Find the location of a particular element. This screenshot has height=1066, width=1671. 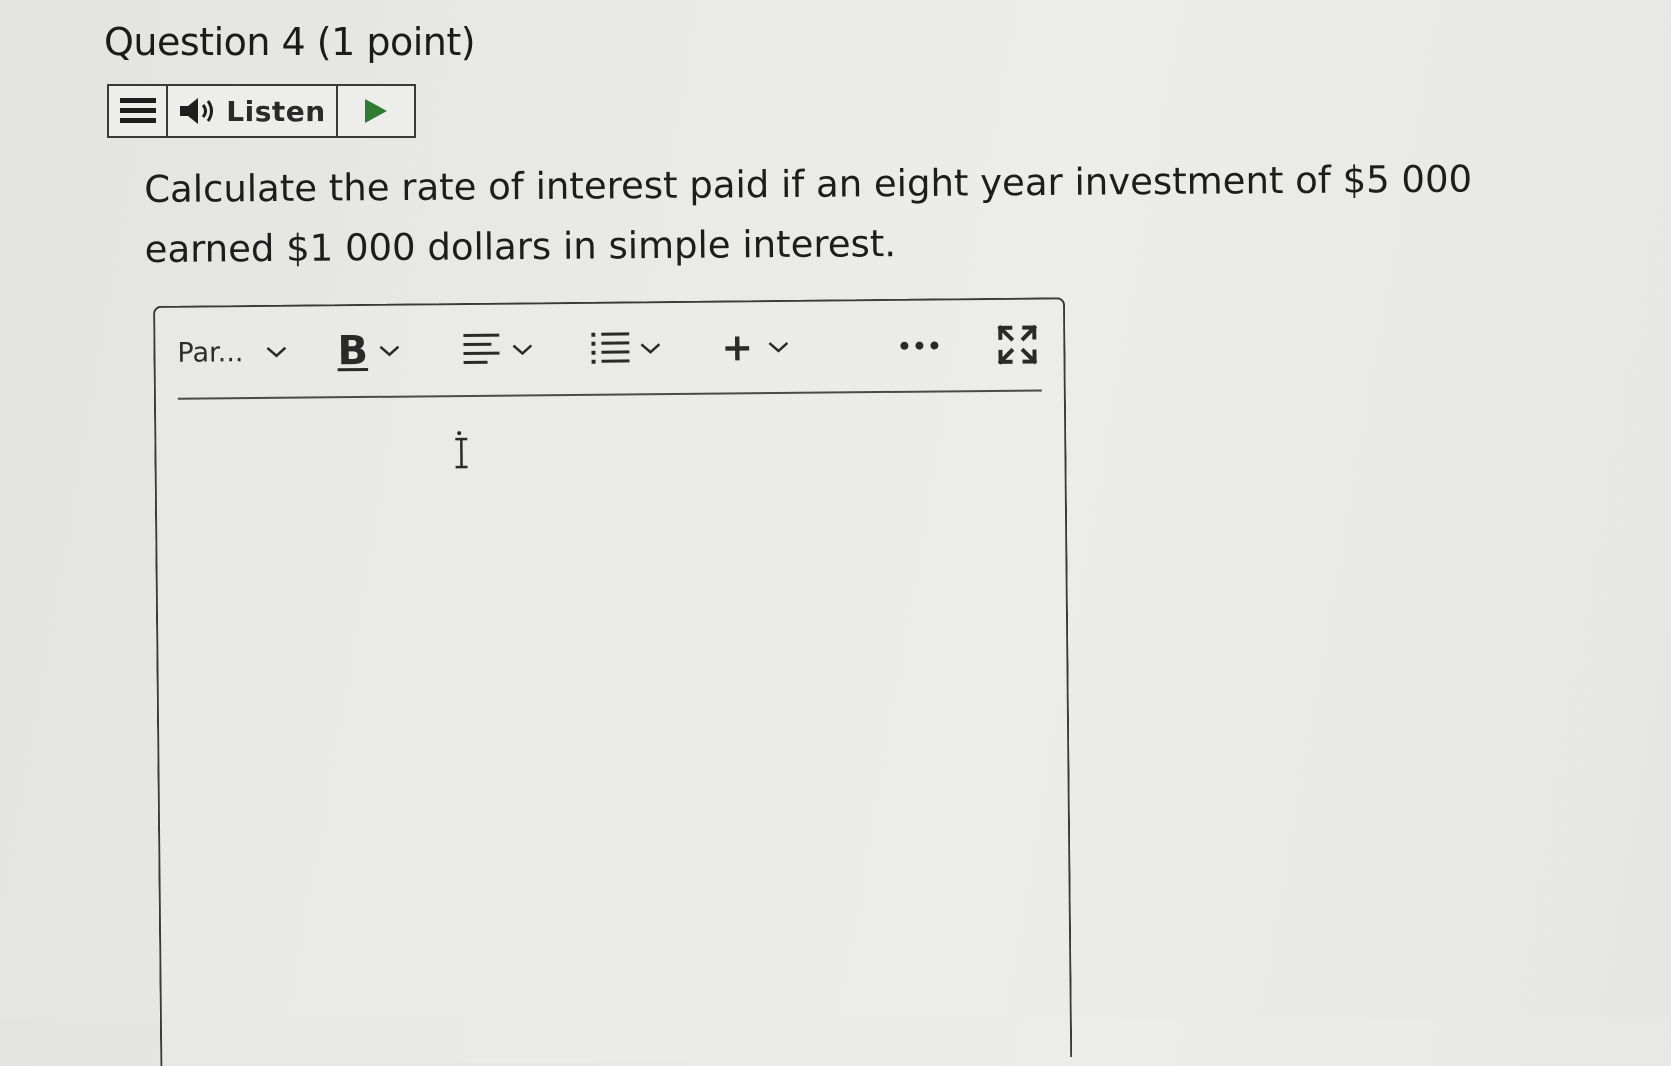

listen-menu-button is located at coordinates (138, 111).